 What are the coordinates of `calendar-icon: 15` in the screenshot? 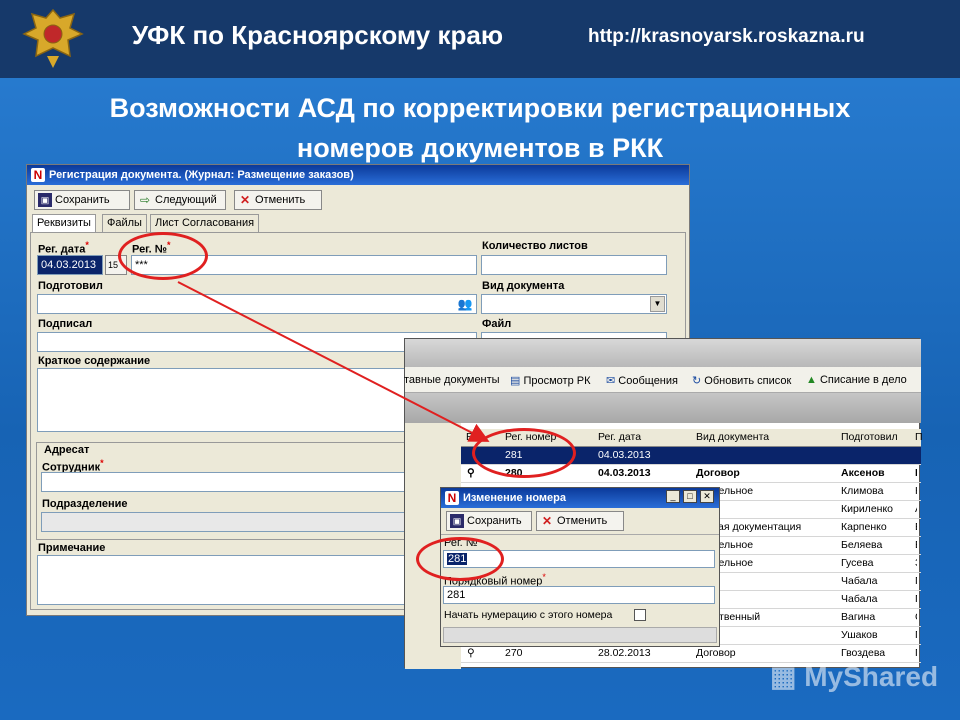 It's located at (113, 265).